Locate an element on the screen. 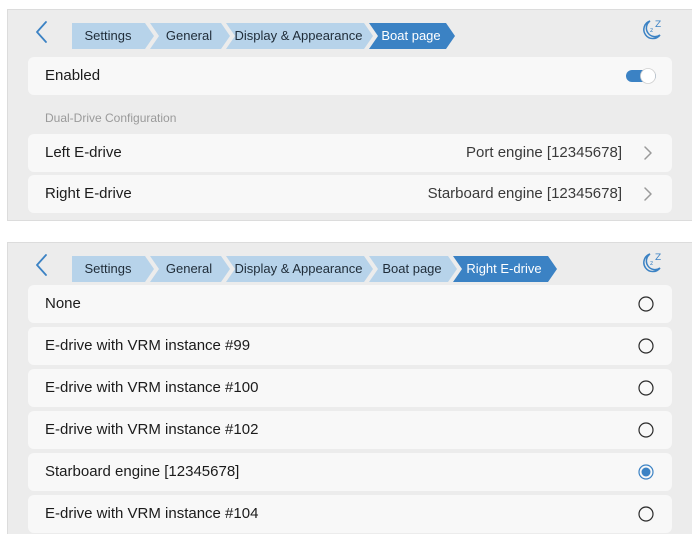 The width and height of the screenshot is (692, 534). left-edrive-row: Left E-drive Port engine [12345678] is located at coordinates (350, 153).